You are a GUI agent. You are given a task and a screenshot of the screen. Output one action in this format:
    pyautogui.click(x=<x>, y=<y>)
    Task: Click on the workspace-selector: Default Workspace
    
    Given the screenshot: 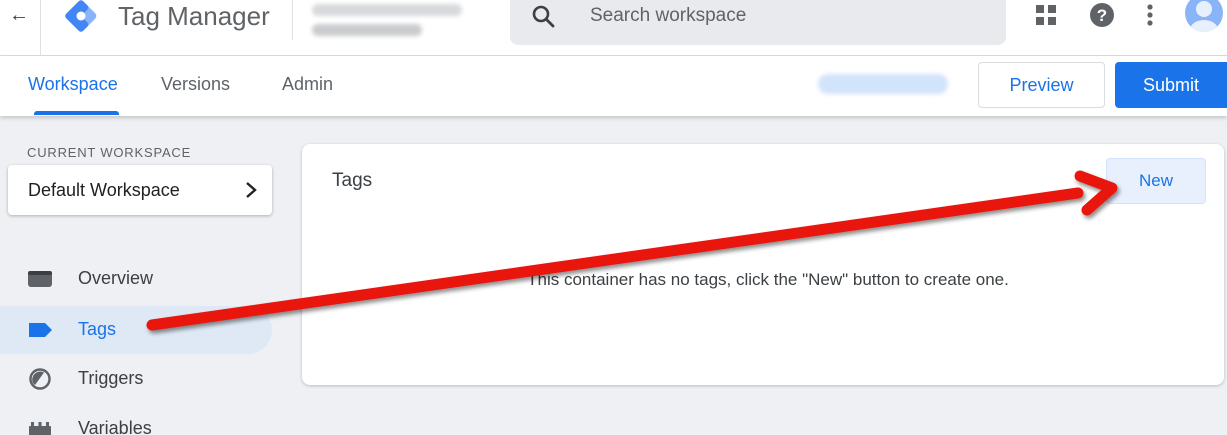 What is the action you would take?
    pyautogui.click(x=140, y=190)
    